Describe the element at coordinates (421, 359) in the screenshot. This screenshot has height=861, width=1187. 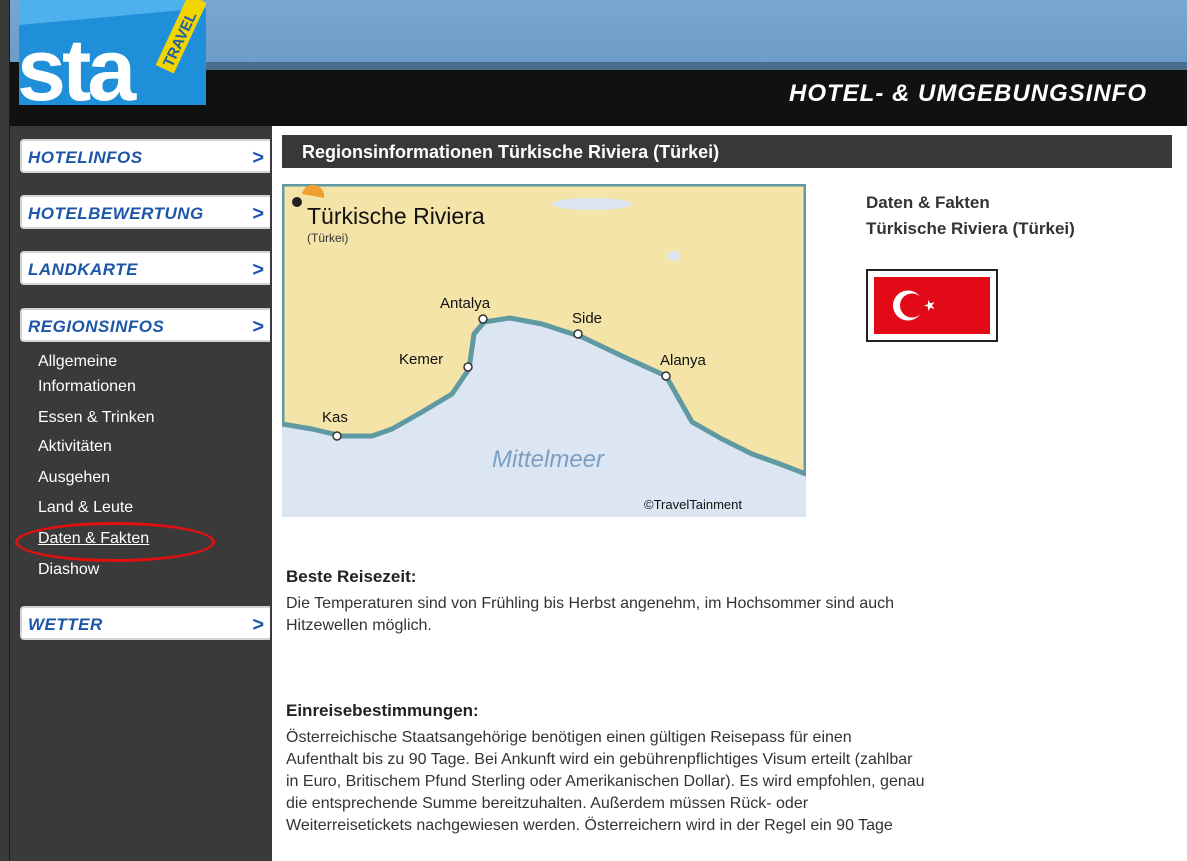
I see `map-city-label: Kemer` at that location.